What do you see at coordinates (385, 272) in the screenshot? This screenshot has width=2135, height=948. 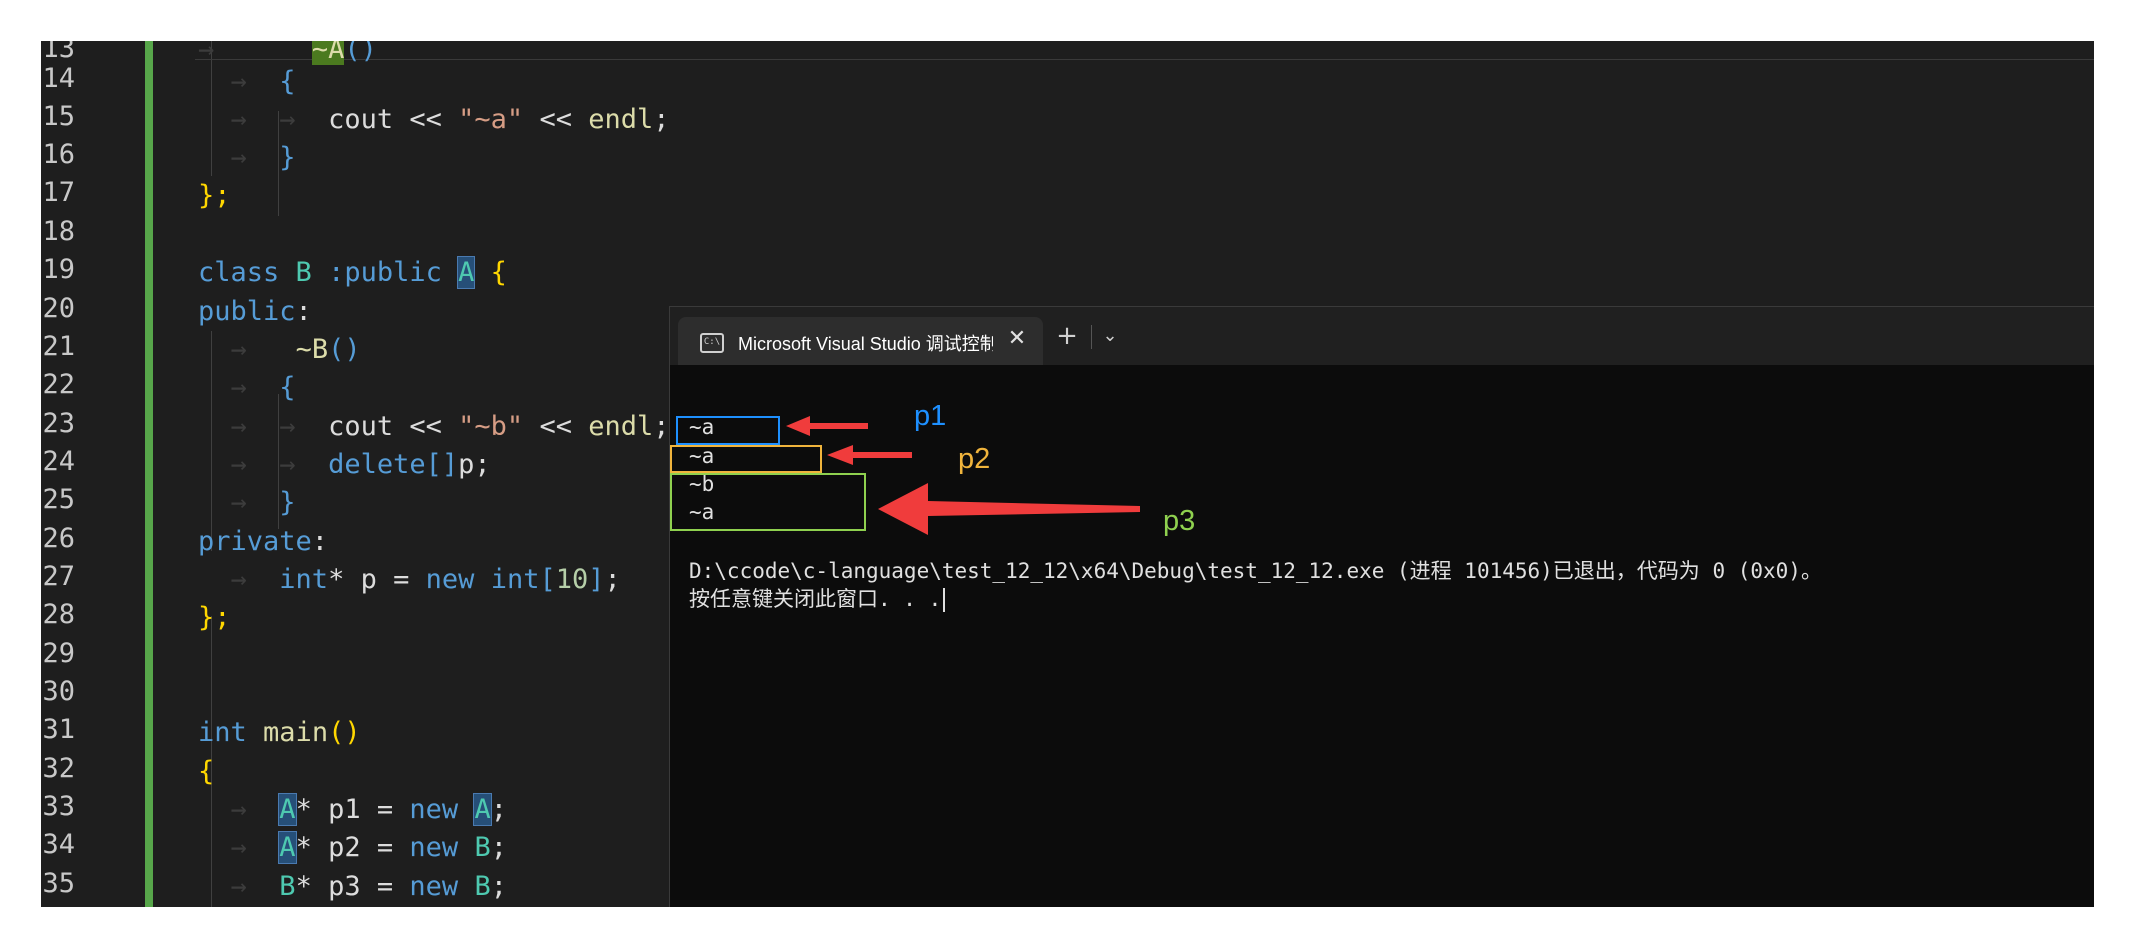 I see `token: :public` at bounding box center [385, 272].